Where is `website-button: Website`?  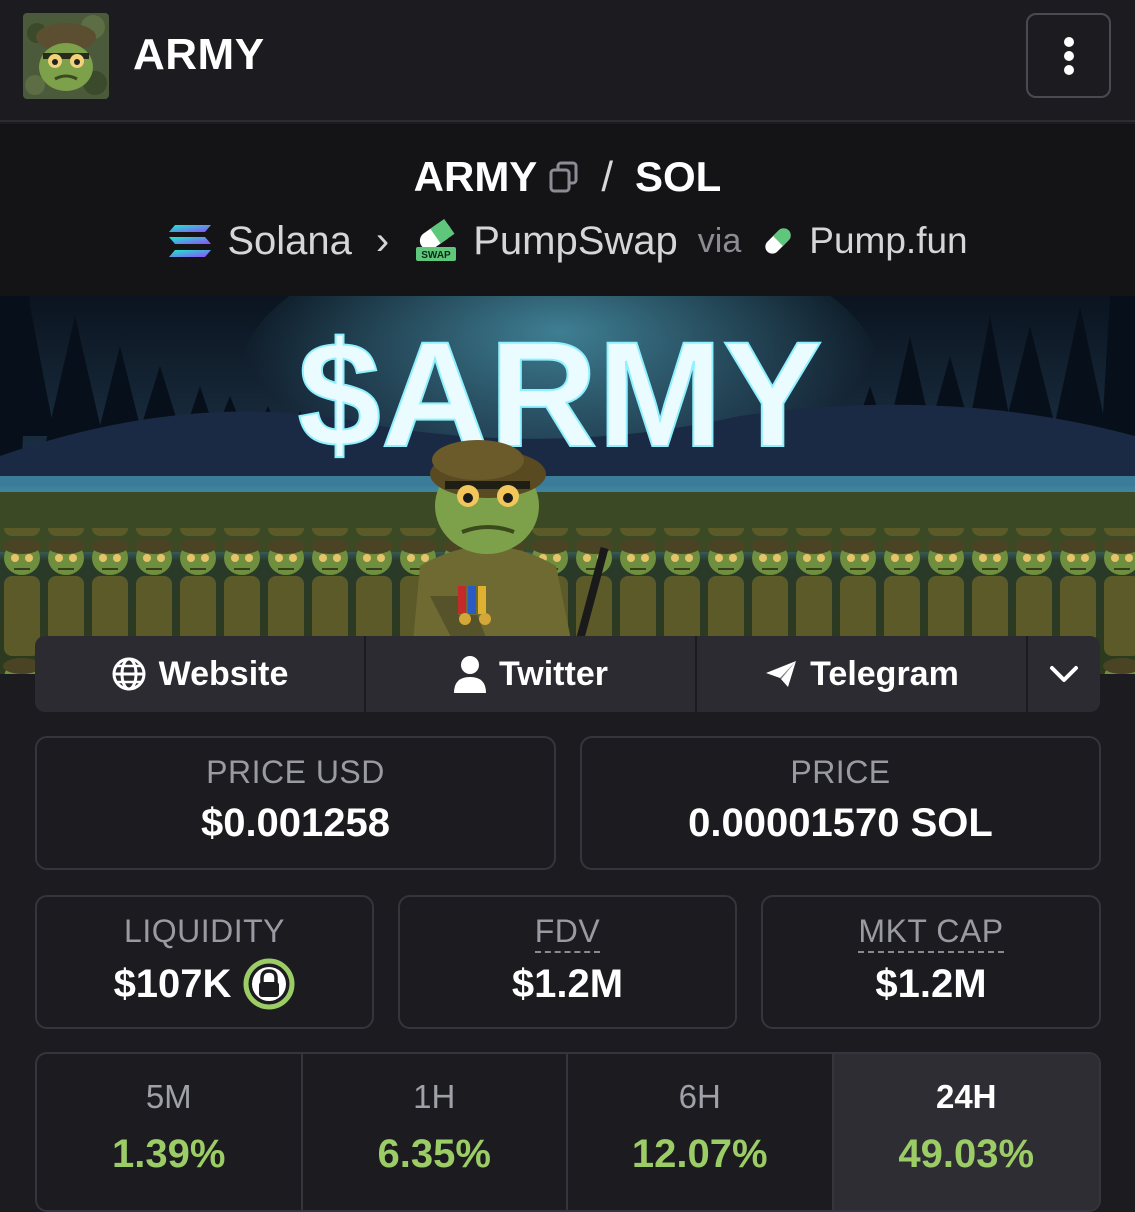 website-button: Website is located at coordinates (200, 674).